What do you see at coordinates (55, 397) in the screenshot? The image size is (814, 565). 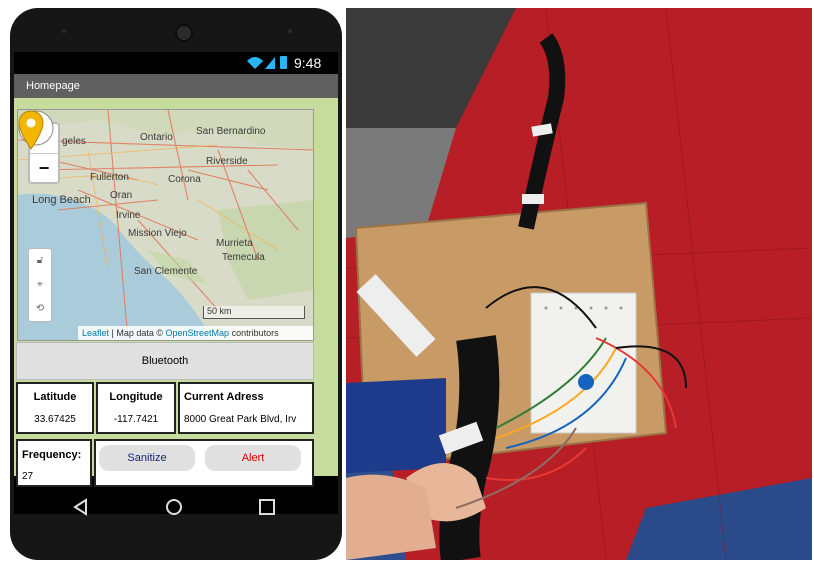 I see `latitude-label: Latitude` at bounding box center [55, 397].